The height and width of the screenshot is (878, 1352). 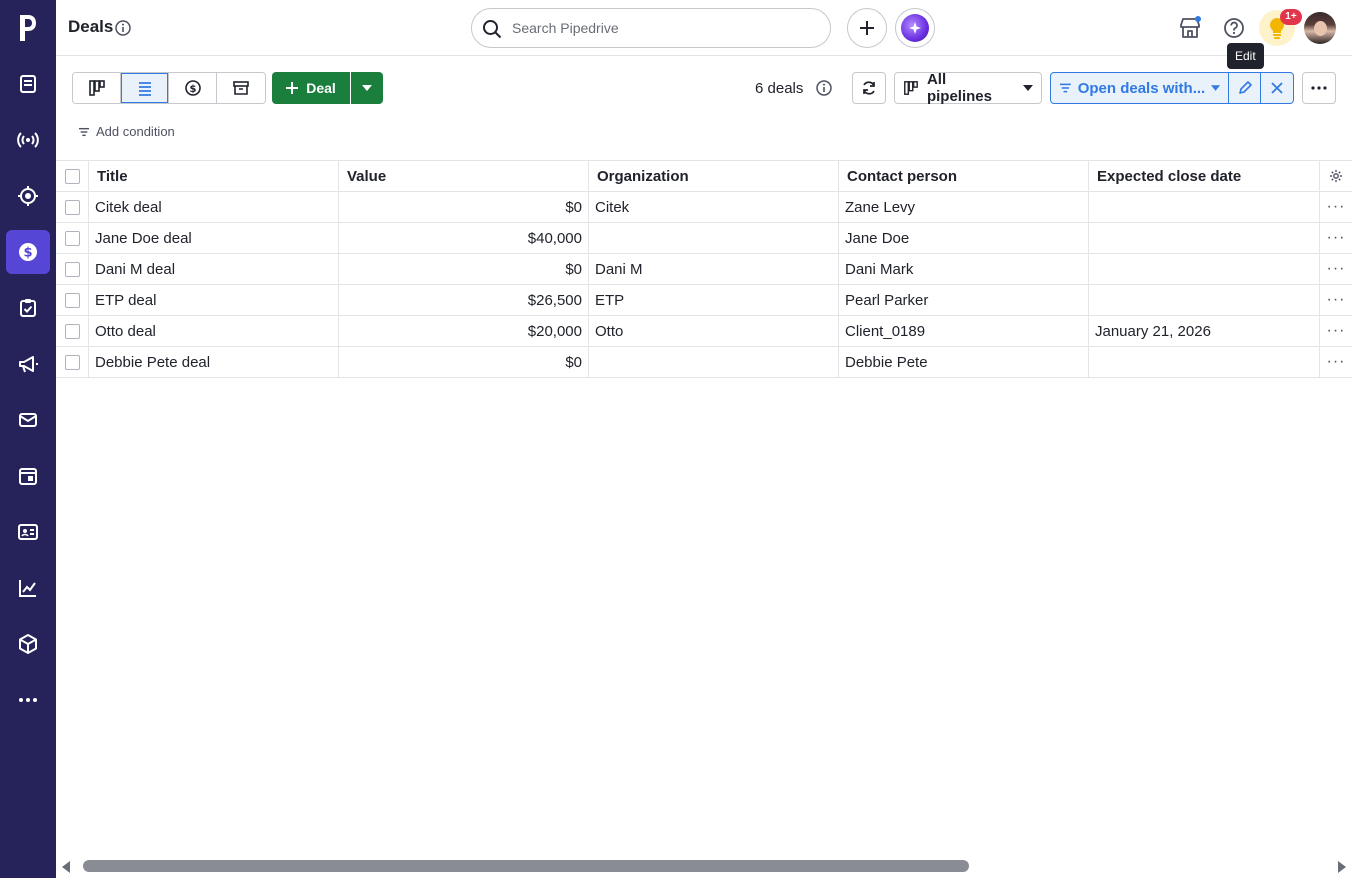 What do you see at coordinates (964, 362) in the screenshot?
I see `deal-contact-person: Debbie Pete` at bounding box center [964, 362].